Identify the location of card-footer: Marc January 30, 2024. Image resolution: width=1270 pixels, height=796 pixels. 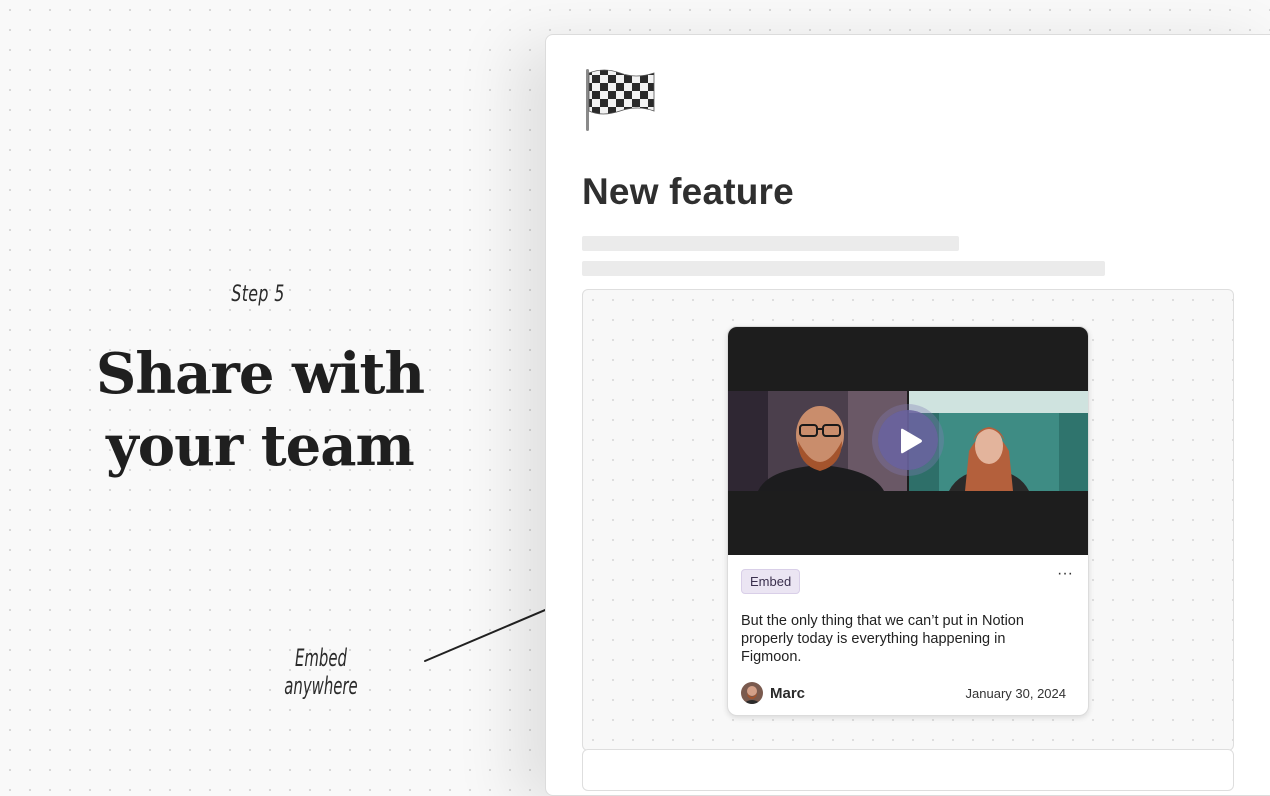
(907, 694).